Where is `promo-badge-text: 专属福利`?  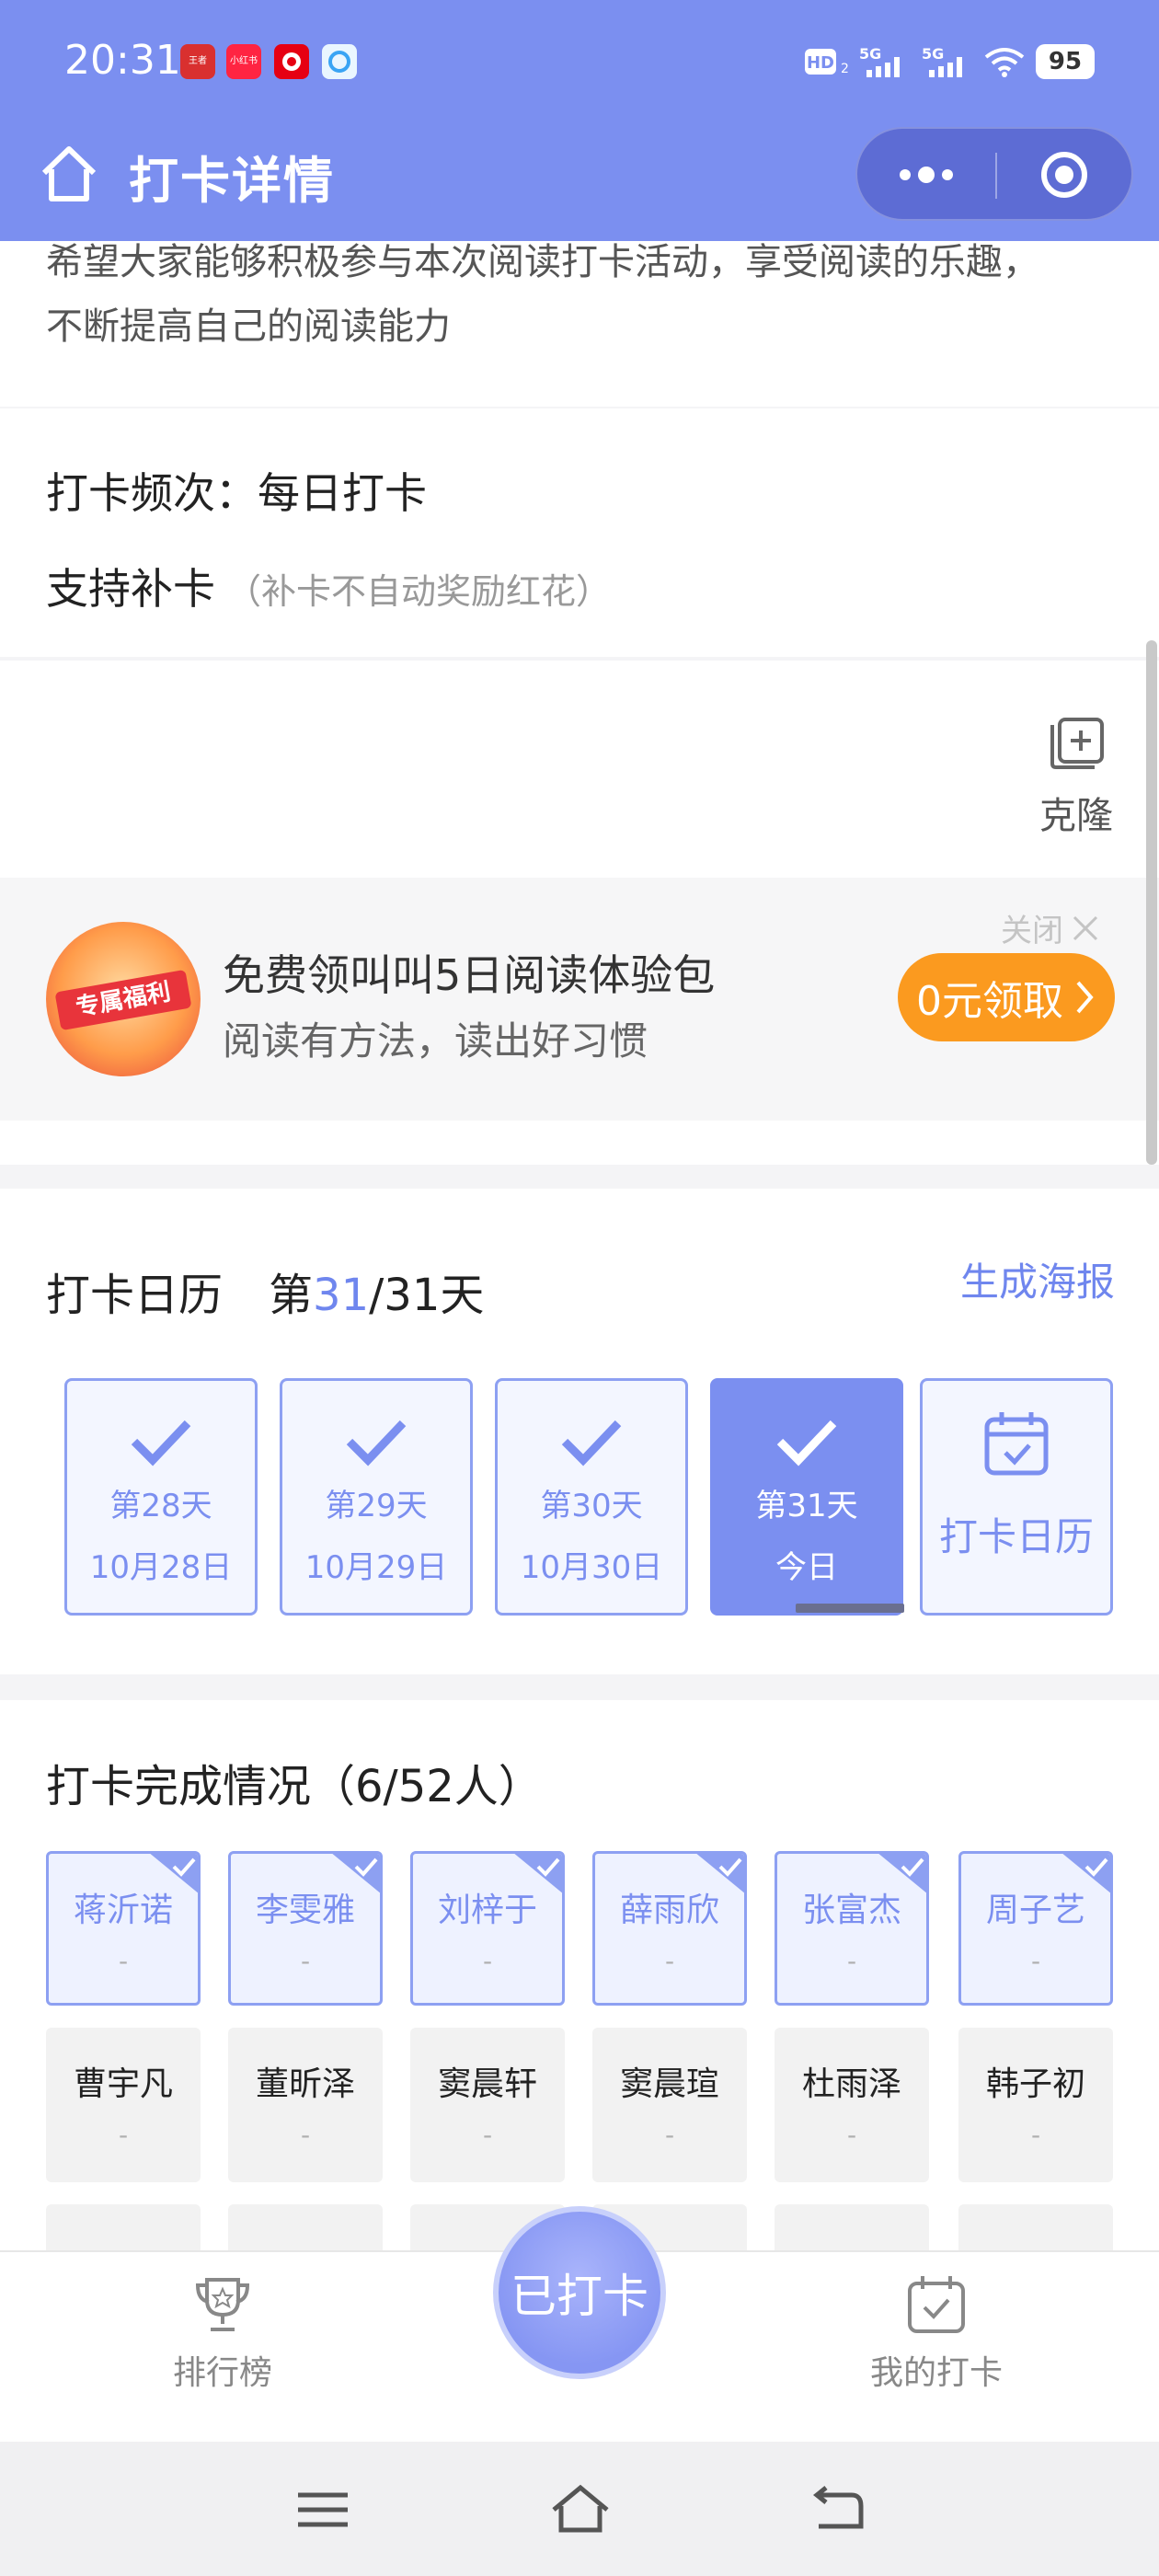
promo-badge-text: 专属福利 is located at coordinates (123, 1000).